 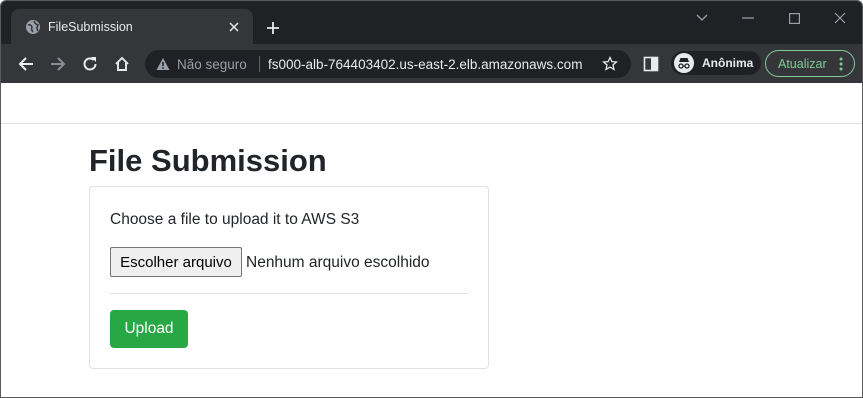 I want to click on browser-tab: FileSubmission, so click(x=132, y=26).